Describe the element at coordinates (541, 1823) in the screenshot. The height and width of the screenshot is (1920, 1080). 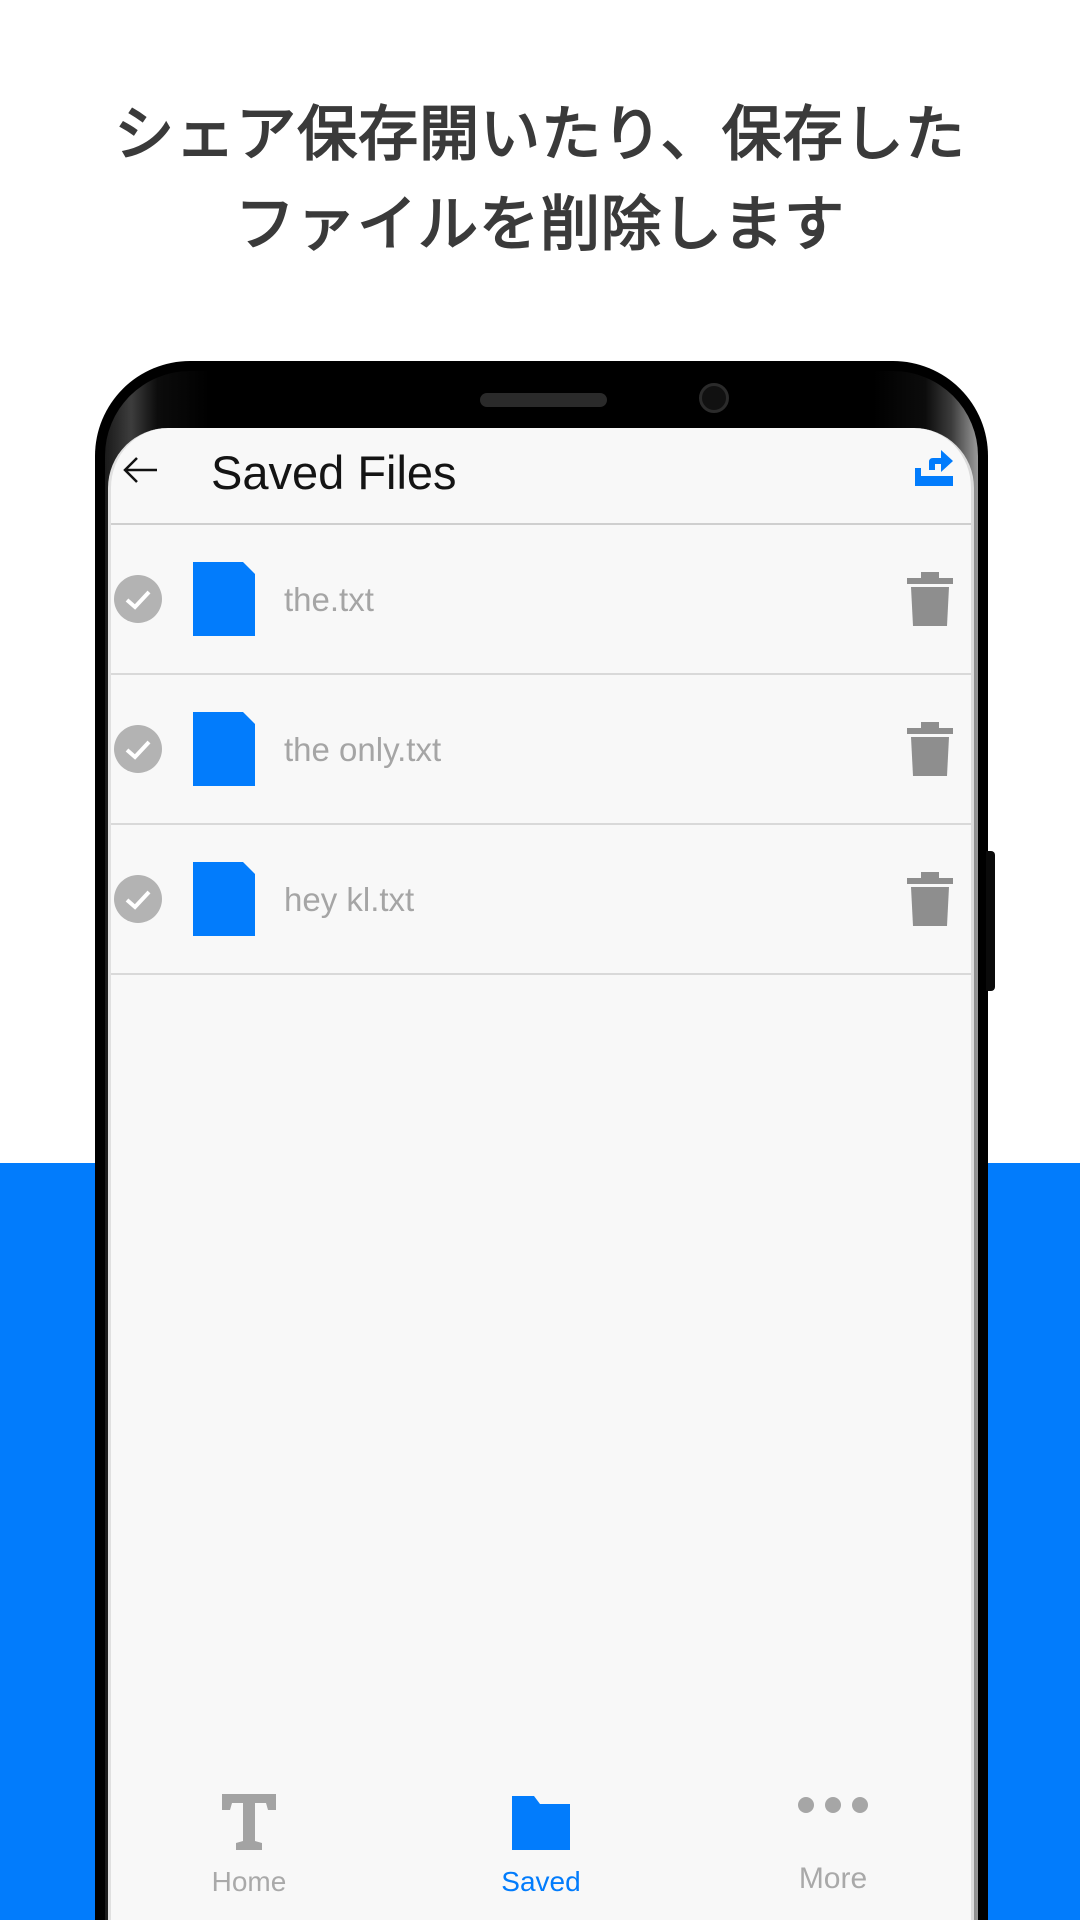
I see `folder-icon` at that location.